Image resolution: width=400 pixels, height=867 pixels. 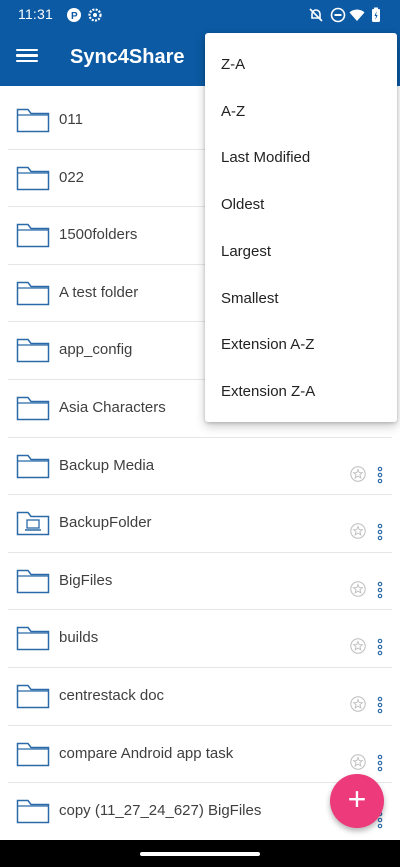 What do you see at coordinates (72, 177) in the screenshot?
I see `folder-name: 022` at bounding box center [72, 177].